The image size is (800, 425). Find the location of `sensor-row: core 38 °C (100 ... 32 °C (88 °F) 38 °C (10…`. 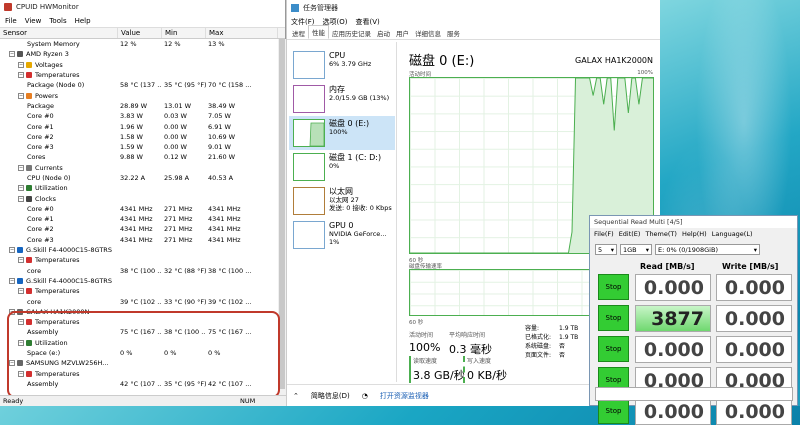

sensor-row: core 38 °C (100 ... 32 °C (88 °F) 38 °C (10… is located at coordinates (139, 271).